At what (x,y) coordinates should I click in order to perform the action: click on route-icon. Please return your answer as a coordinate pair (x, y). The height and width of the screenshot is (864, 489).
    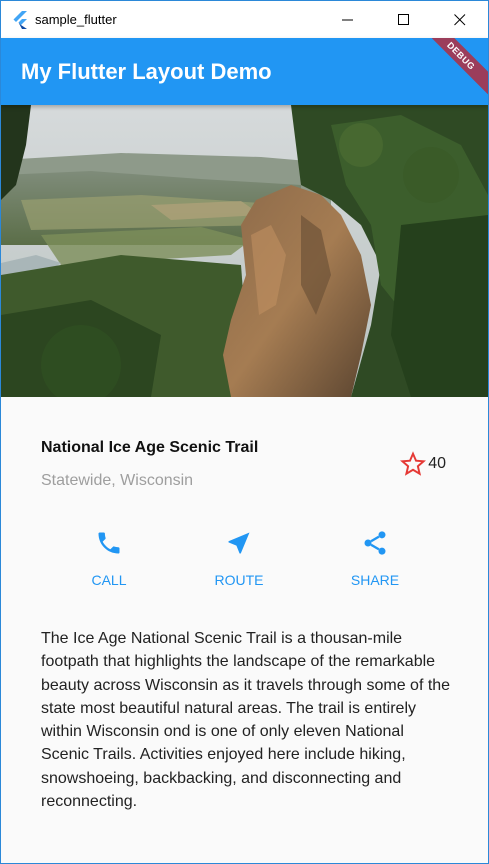
    Looking at the image, I should click on (239, 543).